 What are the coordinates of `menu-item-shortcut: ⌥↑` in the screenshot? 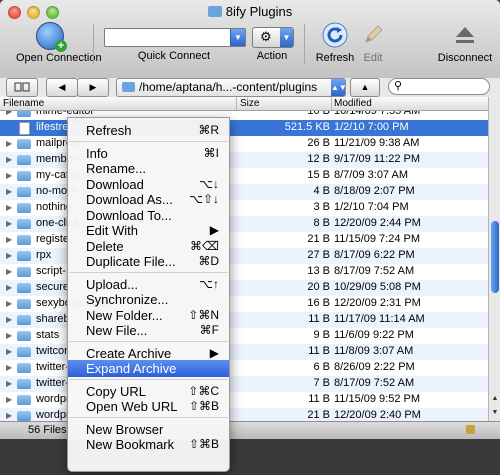 It's located at (209, 283).